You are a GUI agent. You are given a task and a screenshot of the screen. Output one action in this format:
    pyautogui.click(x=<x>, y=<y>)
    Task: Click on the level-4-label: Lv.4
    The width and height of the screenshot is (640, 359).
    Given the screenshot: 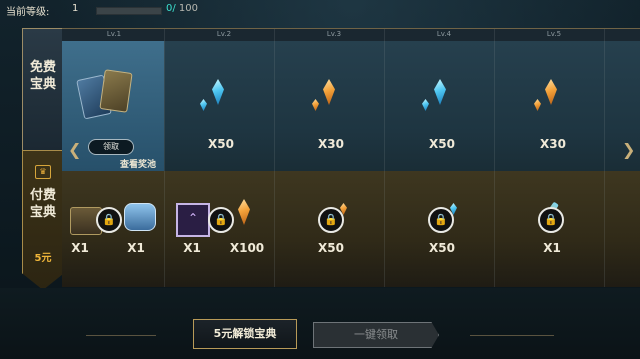 What is the action you would take?
    pyautogui.click(x=444, y=34)
    